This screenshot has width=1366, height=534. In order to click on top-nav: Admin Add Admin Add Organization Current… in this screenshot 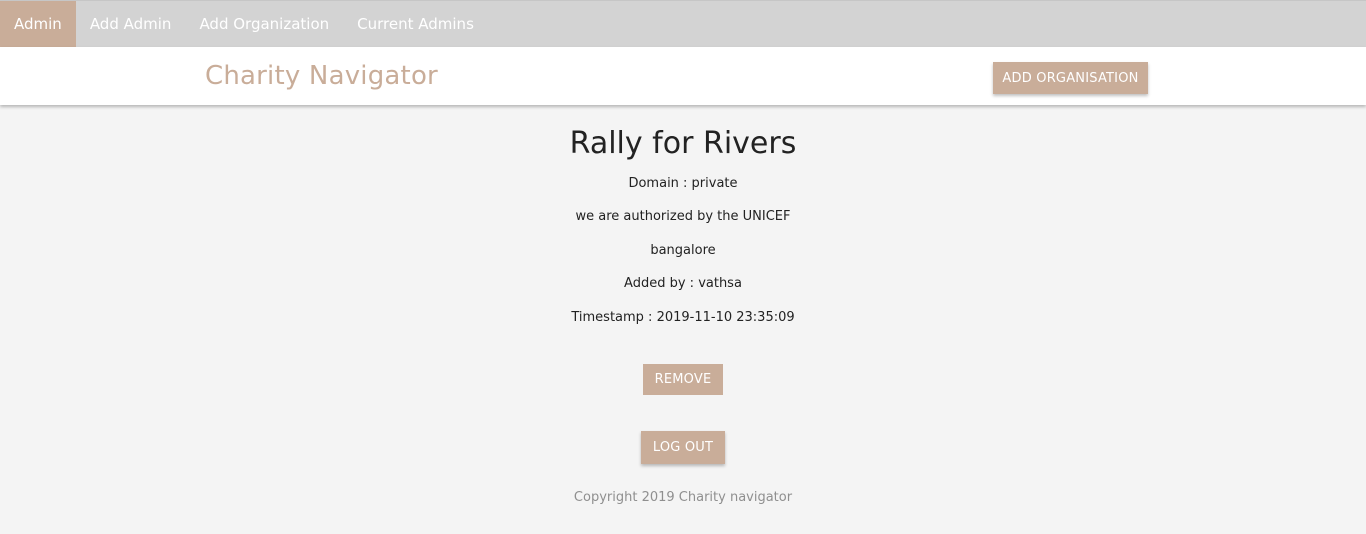, I will do `click(683, 23)`.